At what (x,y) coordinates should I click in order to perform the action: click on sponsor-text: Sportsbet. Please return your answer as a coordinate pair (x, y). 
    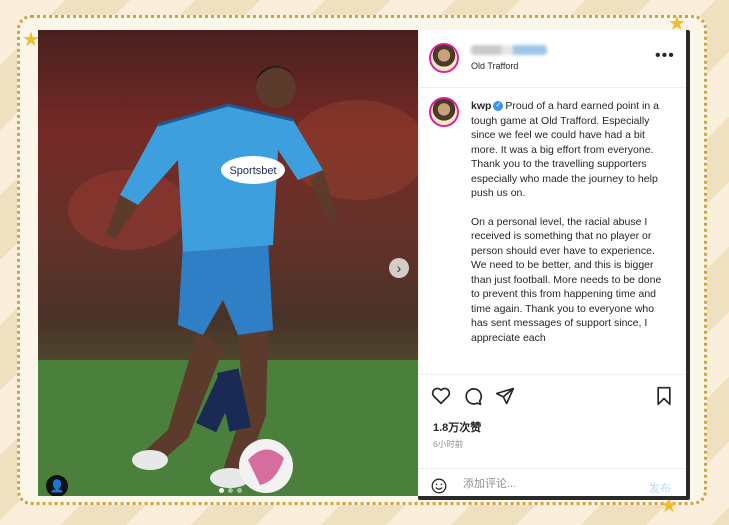
    Looking at the image, I should click on (252, 171).